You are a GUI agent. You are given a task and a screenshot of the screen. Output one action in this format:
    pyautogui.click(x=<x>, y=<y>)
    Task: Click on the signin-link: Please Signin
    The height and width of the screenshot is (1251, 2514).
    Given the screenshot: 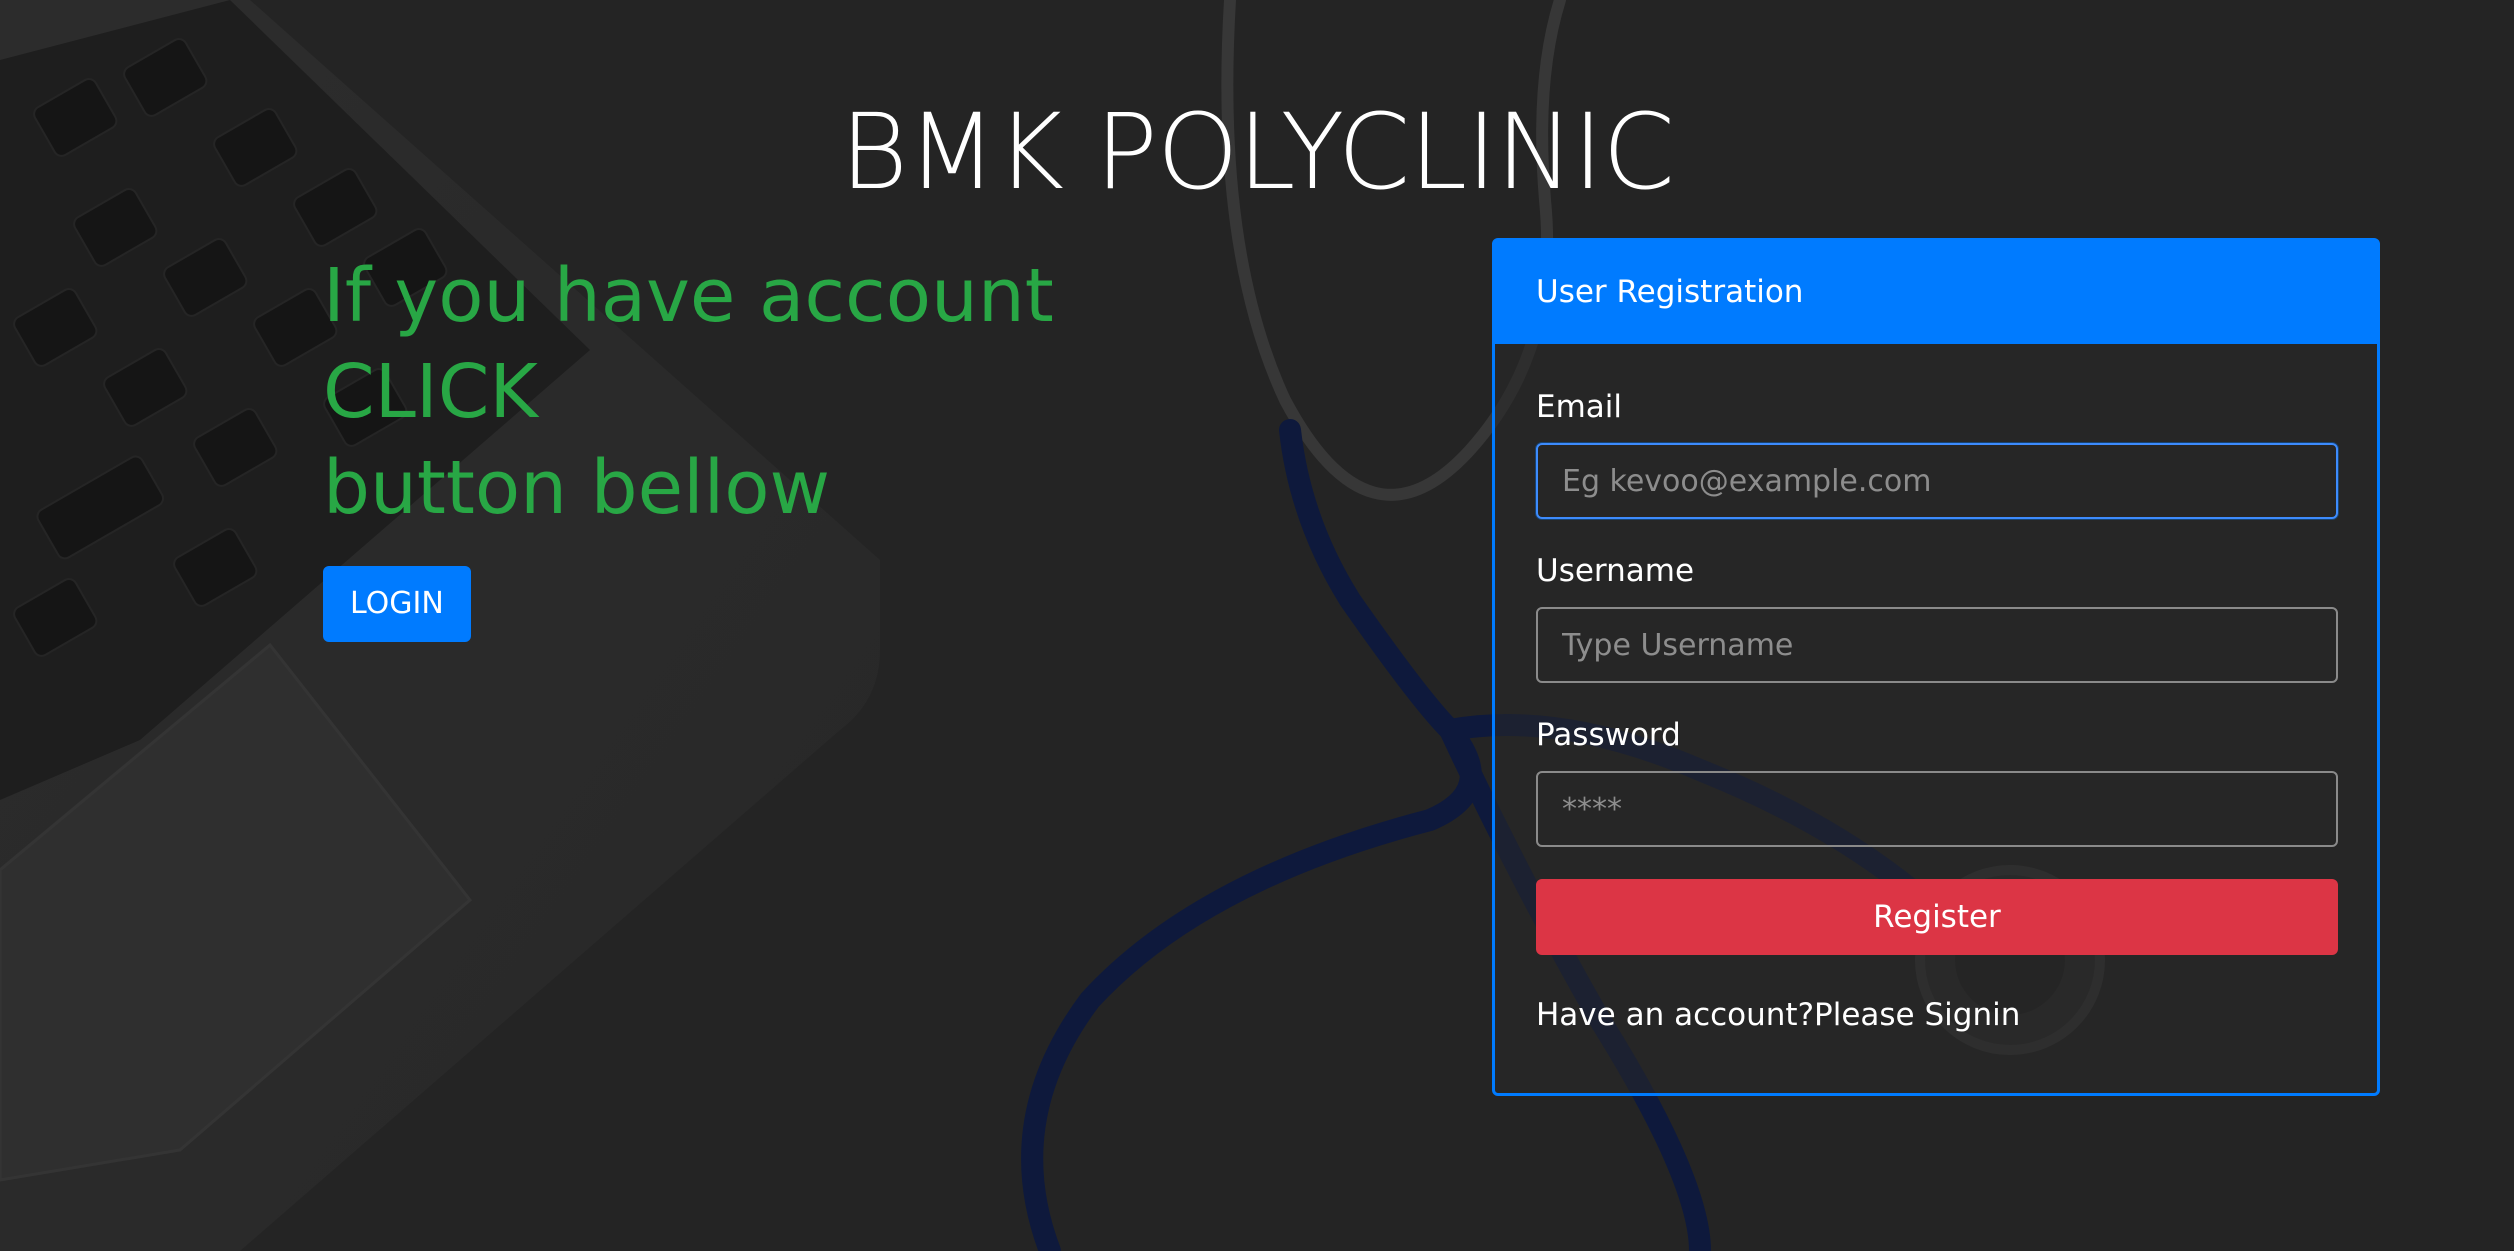 What is the action you would take?
    pyautogui.click(x=1917, y=1015)
    